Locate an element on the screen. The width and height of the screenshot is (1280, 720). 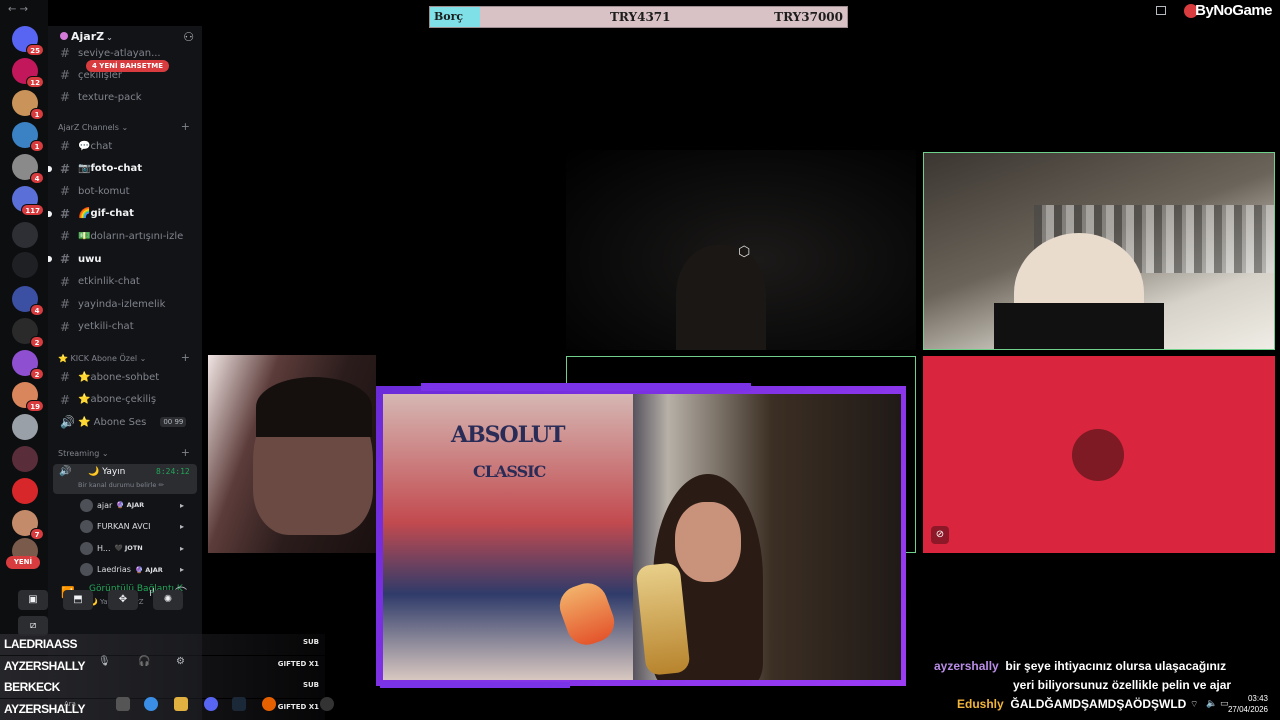
cursor-icon: ⬡ is located at coordinates (744, 252).